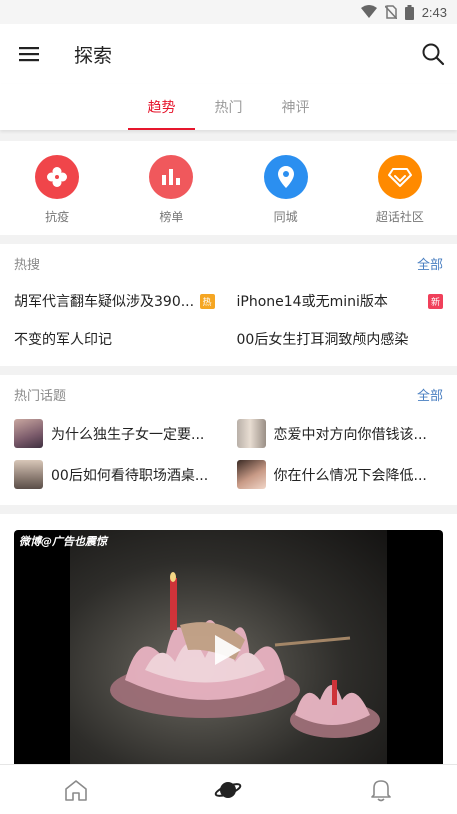 Image resolution: width=457 pixels, height=814 pixels. I want to click on quick-link-rankings: 榜单, so click(171, 188).